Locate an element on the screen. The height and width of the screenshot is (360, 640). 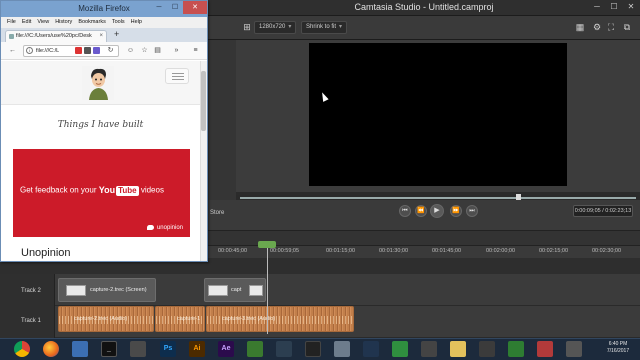
timeline-tick: 00:00:59;05 is located at coordinates (285, 251).